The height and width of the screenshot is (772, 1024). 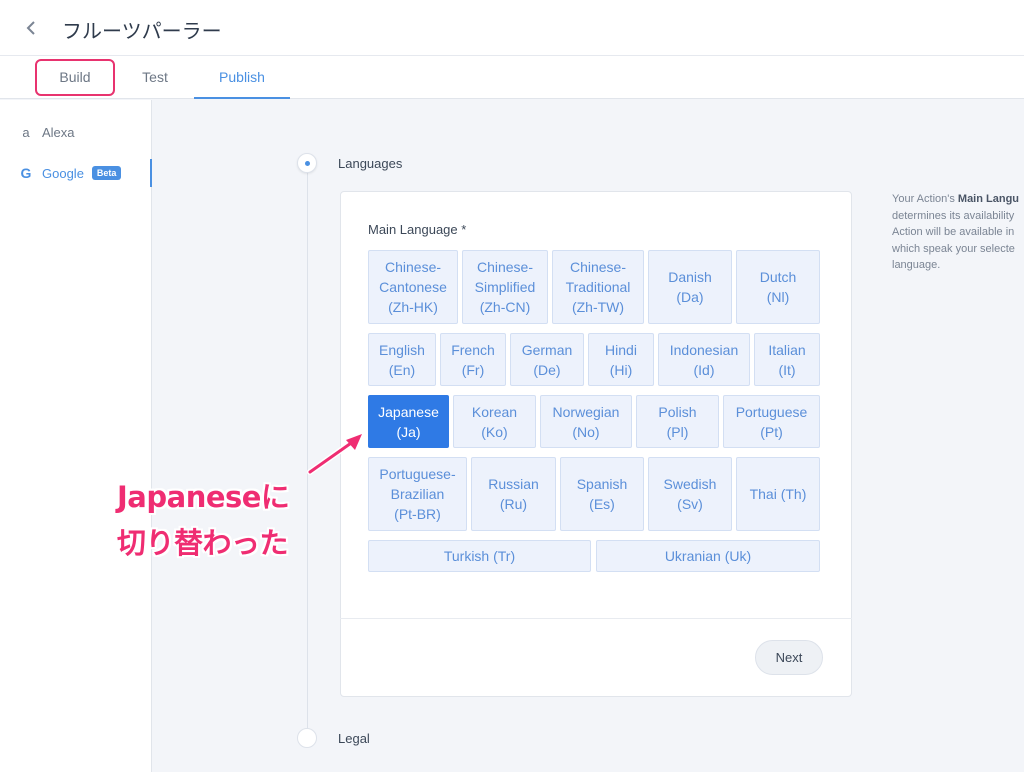 I want to click on language-line: Russian, so click(x=513, y=484).